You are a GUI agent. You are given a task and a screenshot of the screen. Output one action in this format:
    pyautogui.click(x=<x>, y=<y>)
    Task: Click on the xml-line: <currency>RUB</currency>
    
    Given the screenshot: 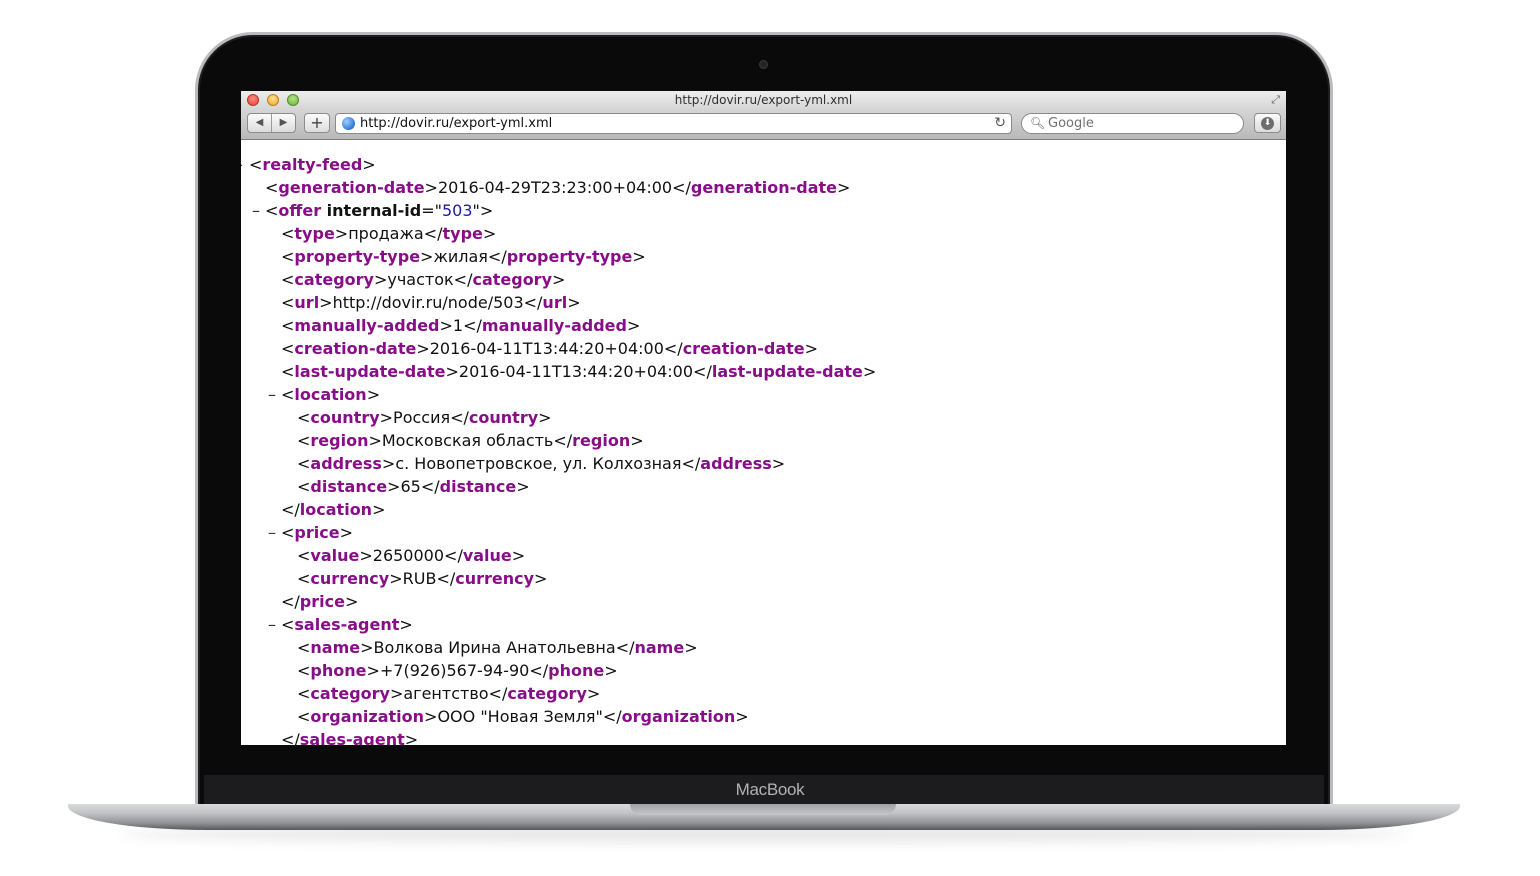 What is the action you would take?
    pyautogui.click(x=422, y=578)
    